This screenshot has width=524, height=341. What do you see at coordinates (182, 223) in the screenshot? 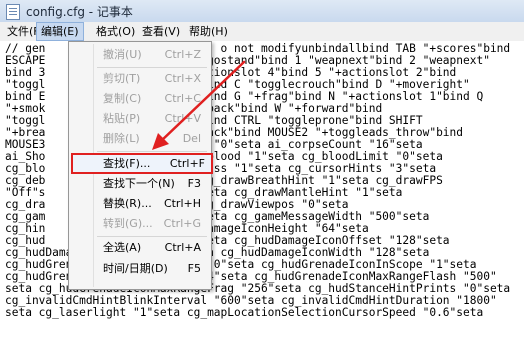
I see `menu-item-shortcut: Ctrl+G` at bounding box center [182, 223].